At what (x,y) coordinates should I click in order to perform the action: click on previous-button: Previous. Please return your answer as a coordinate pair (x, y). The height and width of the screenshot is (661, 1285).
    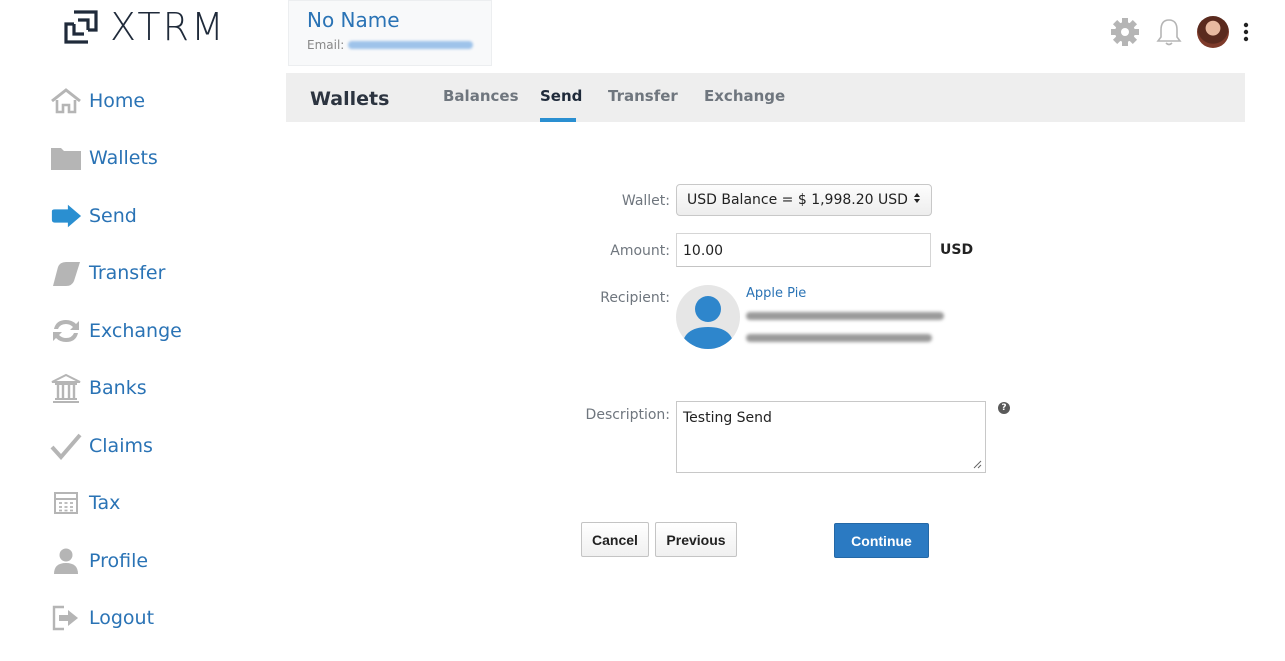
    Looking at the image, I should click on (696, 539).